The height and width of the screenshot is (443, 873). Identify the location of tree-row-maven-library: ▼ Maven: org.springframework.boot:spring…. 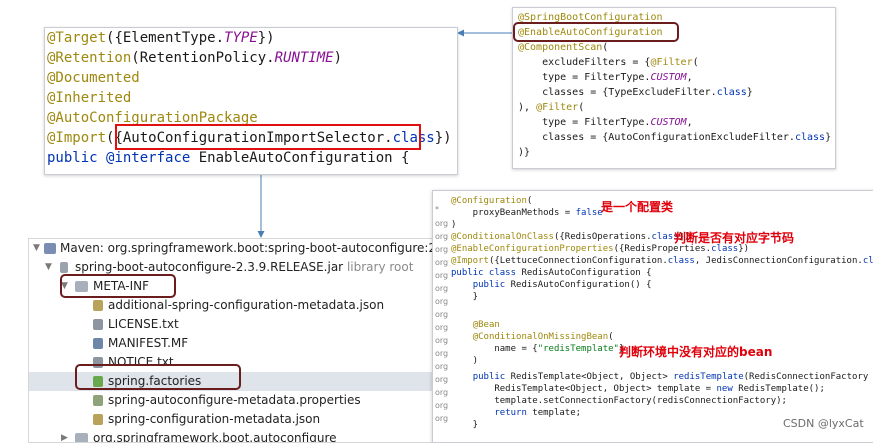
(253, 248).